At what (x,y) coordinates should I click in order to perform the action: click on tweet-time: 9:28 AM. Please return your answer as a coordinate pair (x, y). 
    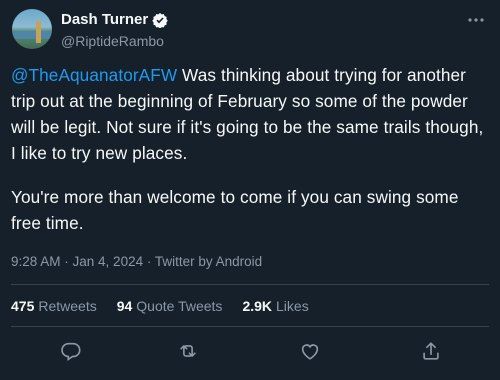
    Looking at the image, I should click on (36, 261).